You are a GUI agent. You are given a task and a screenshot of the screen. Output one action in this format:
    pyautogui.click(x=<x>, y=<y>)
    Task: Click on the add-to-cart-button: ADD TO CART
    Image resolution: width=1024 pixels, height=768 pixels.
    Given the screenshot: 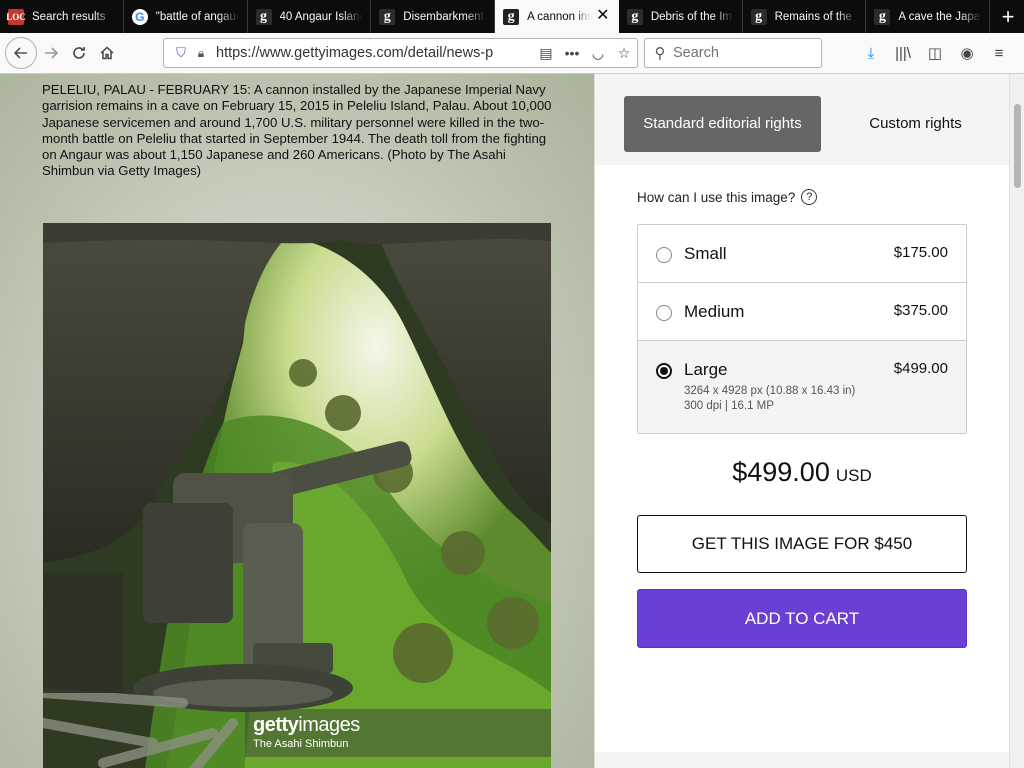 What is the action you would take?
    pyautogui.click(x=802, y=618)
    